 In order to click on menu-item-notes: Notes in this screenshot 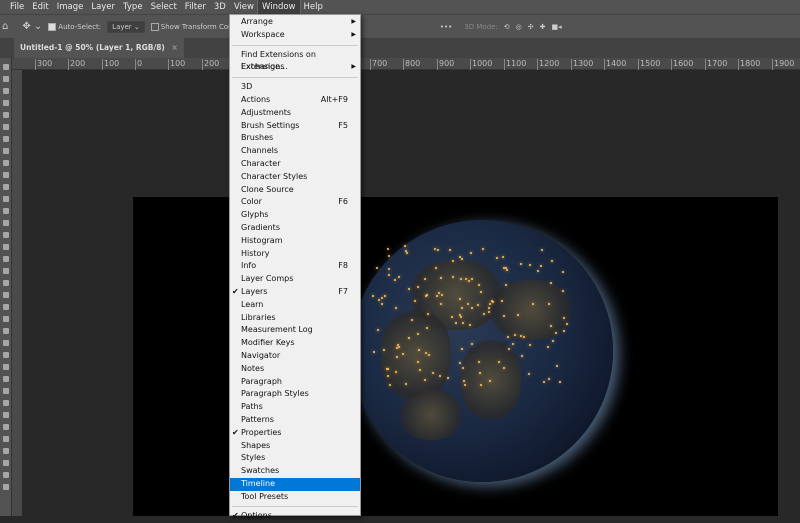, I will do `click(295, 369)`.